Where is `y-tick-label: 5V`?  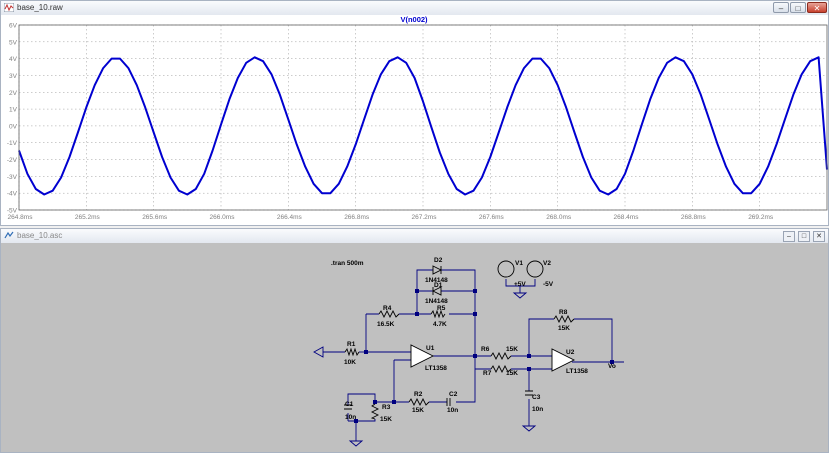 y-tick-label: 5V is located at coordinates (13, 42).